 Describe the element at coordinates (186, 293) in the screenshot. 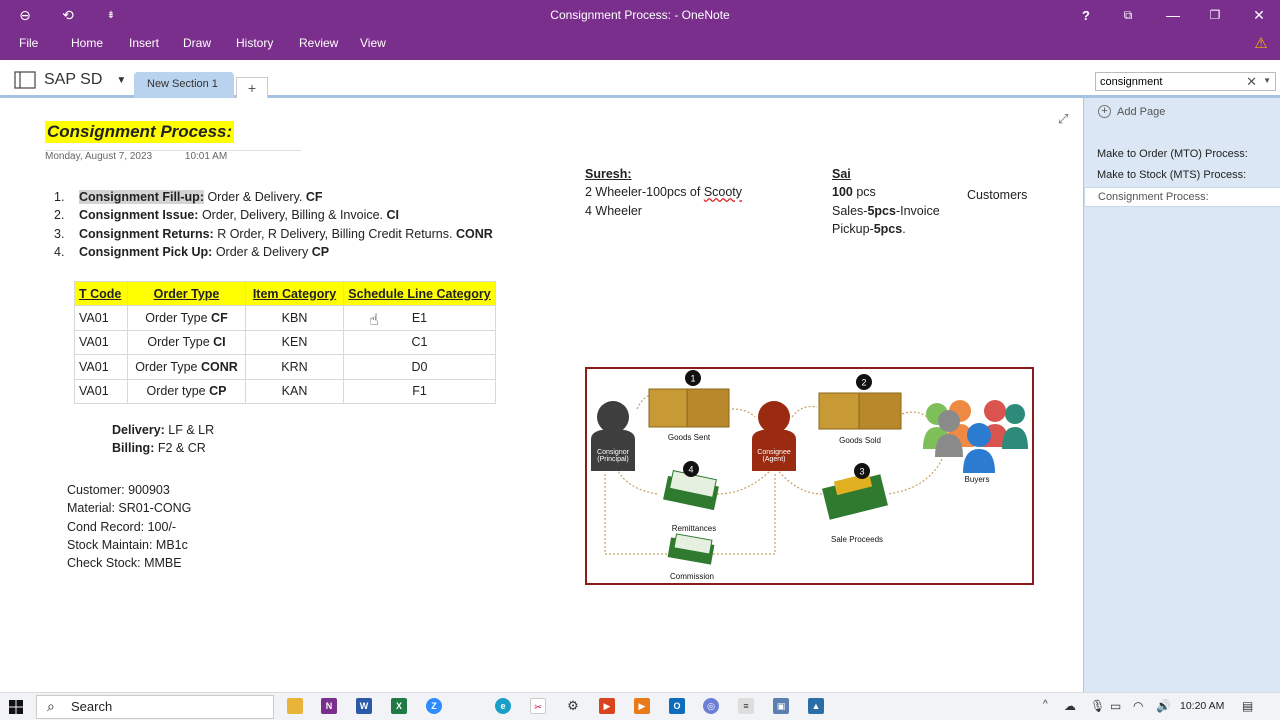

I see `column-header: Order Type` at that location.